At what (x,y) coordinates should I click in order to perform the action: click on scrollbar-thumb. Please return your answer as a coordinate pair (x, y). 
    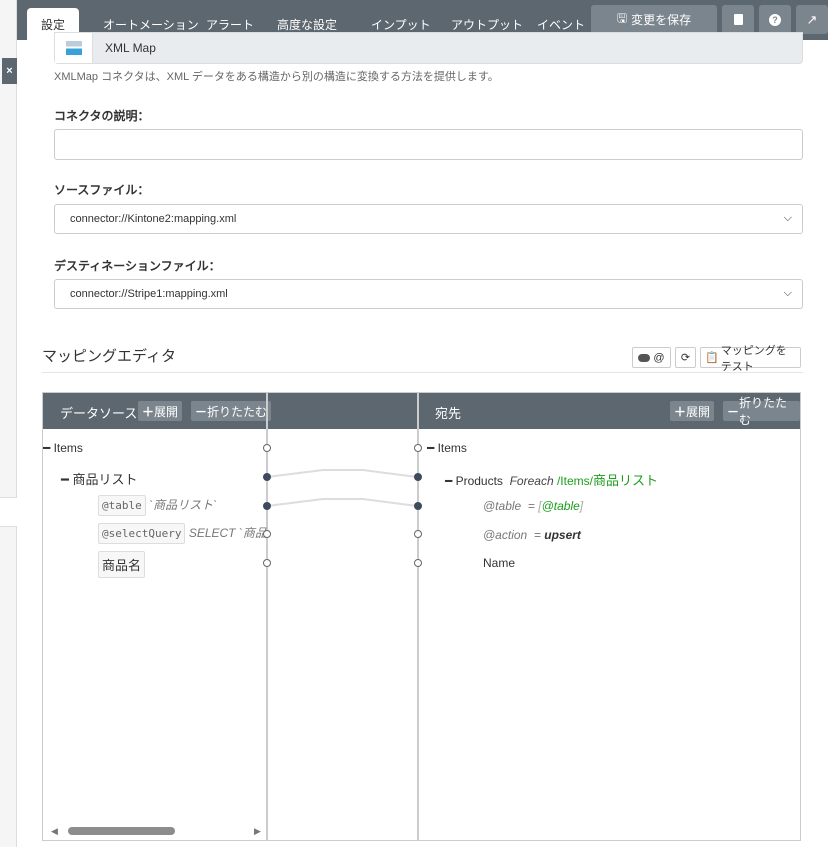
    Looking at the image, I should click on (121, 831).